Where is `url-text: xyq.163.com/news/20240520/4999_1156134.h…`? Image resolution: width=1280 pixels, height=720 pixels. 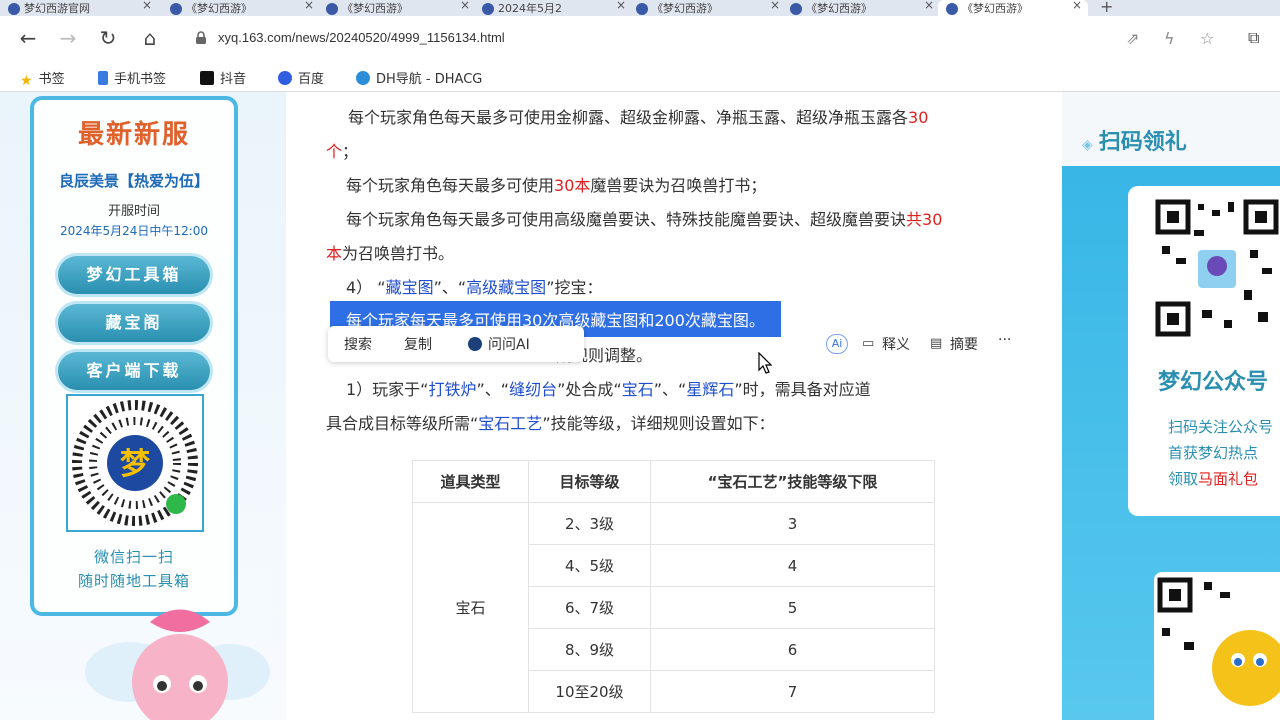 url-text: xyq.163.com/news/20240520/4999_1156134.h… is located at coordinates (361, 37).